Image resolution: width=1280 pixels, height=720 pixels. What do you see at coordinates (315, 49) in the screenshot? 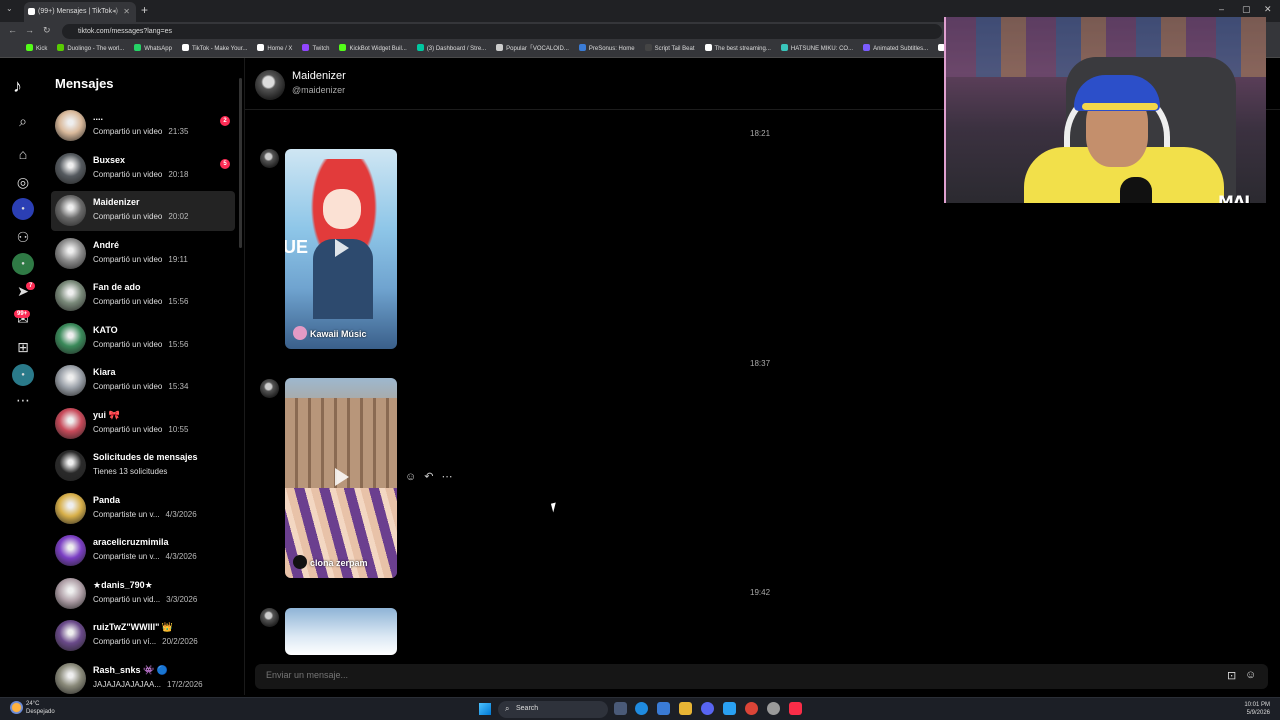
I see `bookmark-item: Twitch` at bounding box center [315, 49].